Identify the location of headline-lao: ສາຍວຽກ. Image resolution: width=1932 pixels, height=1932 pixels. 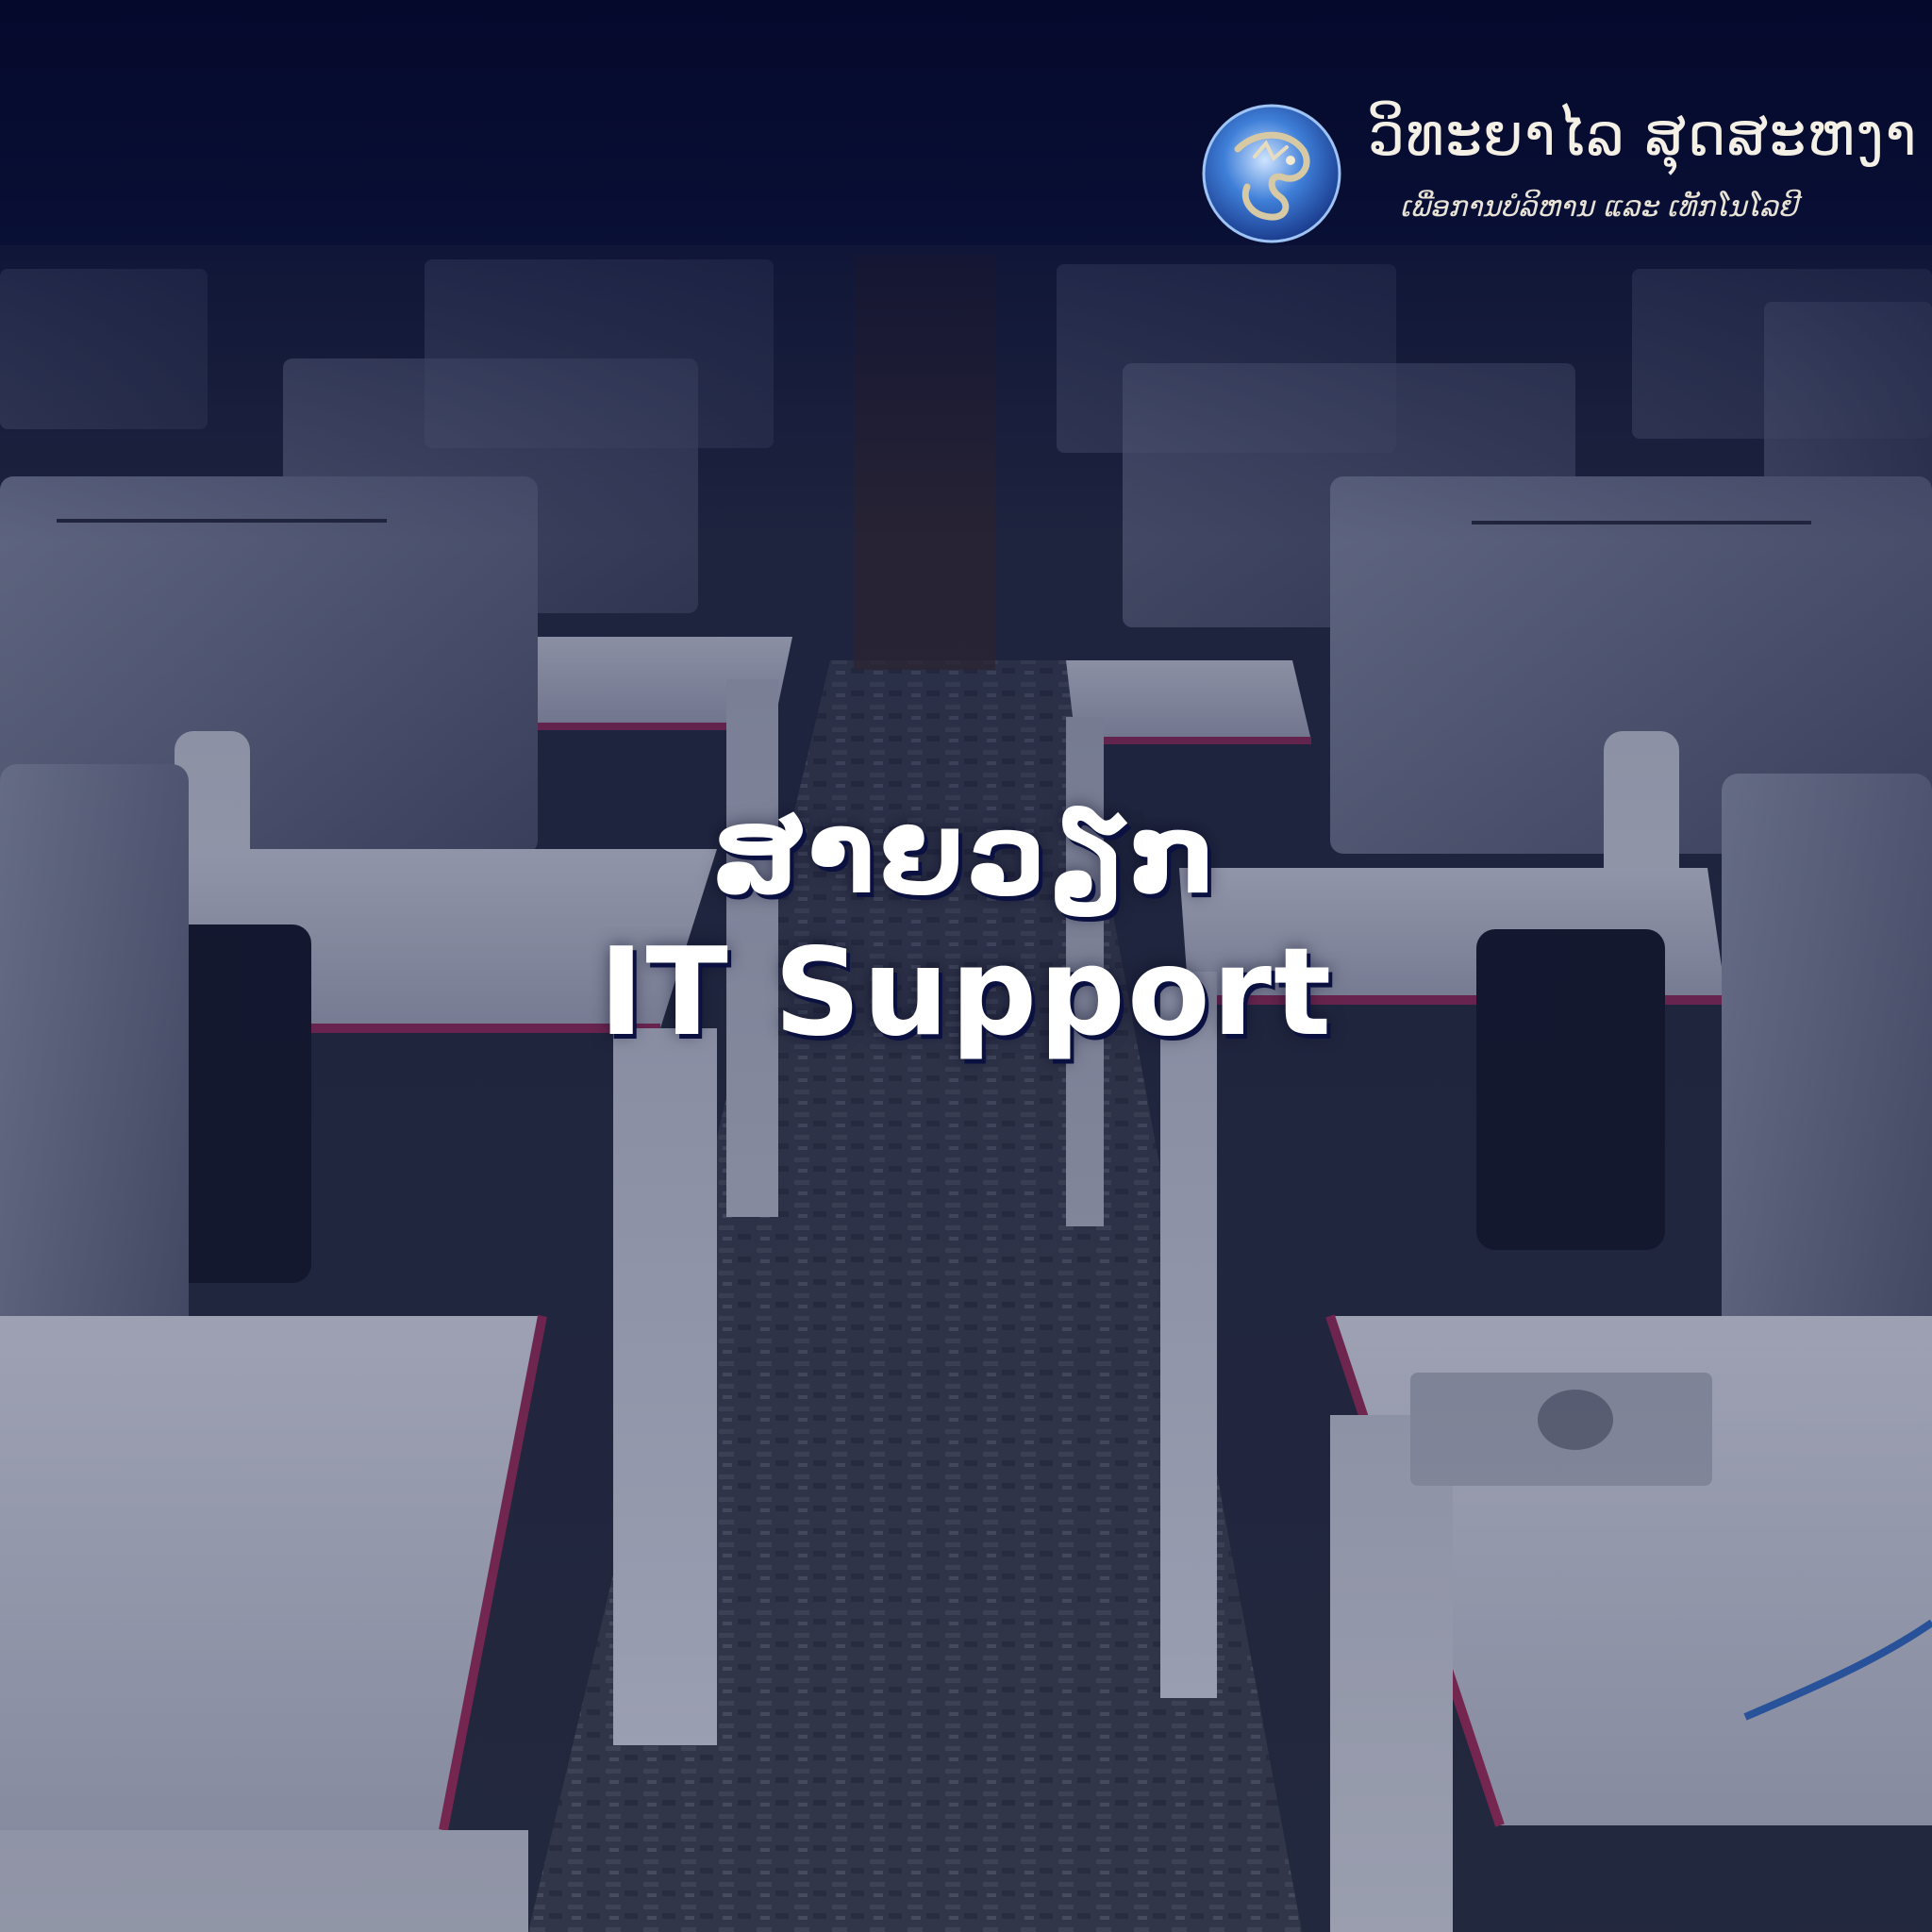
(966, 854).